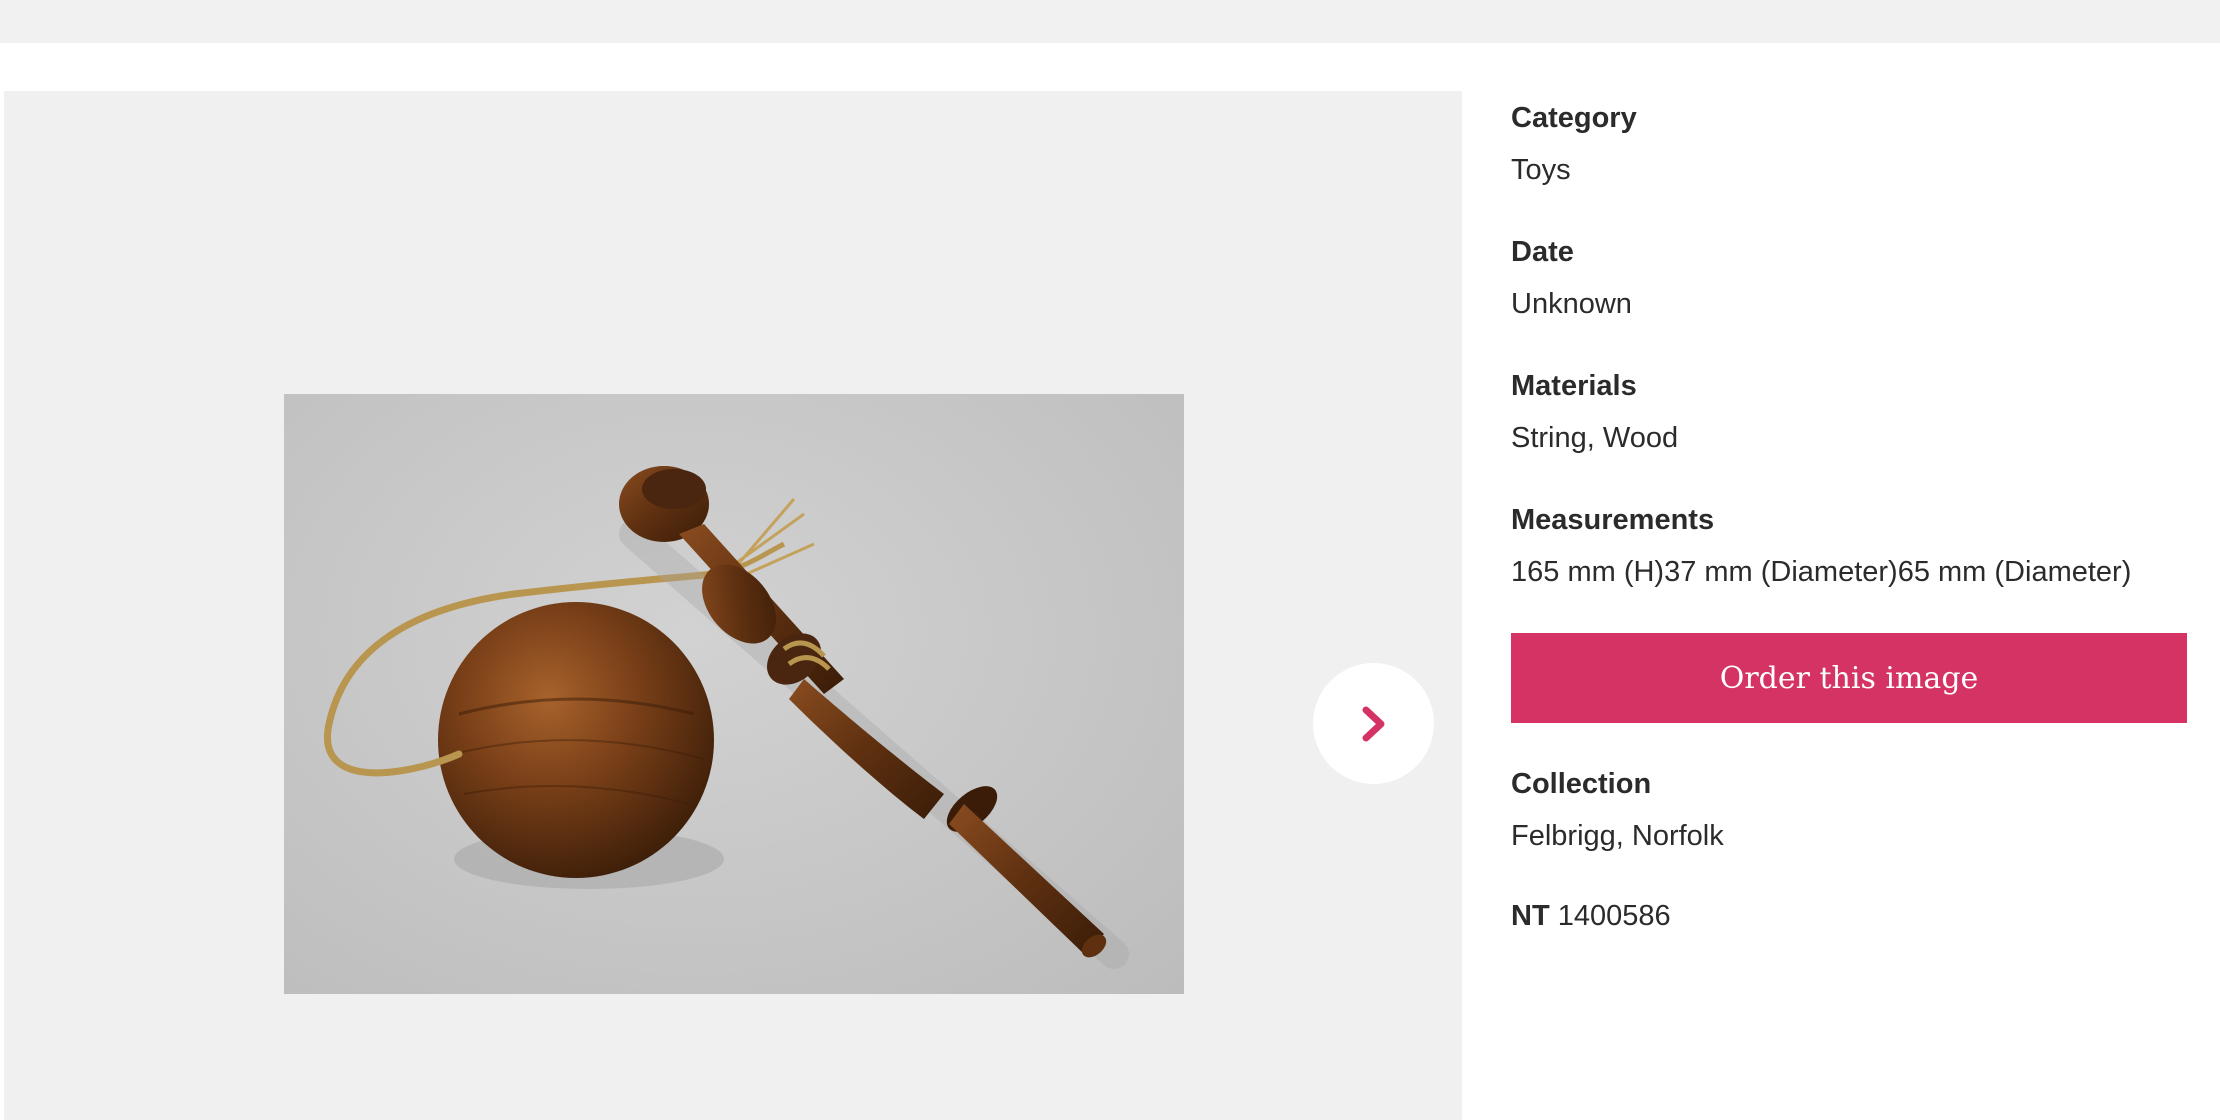 The height and width of the screenshot is (1120, 2220). Describe the element at coordinates (1614, 916) in the screenshot. I see `nt-number-value: 1400586` at that location.